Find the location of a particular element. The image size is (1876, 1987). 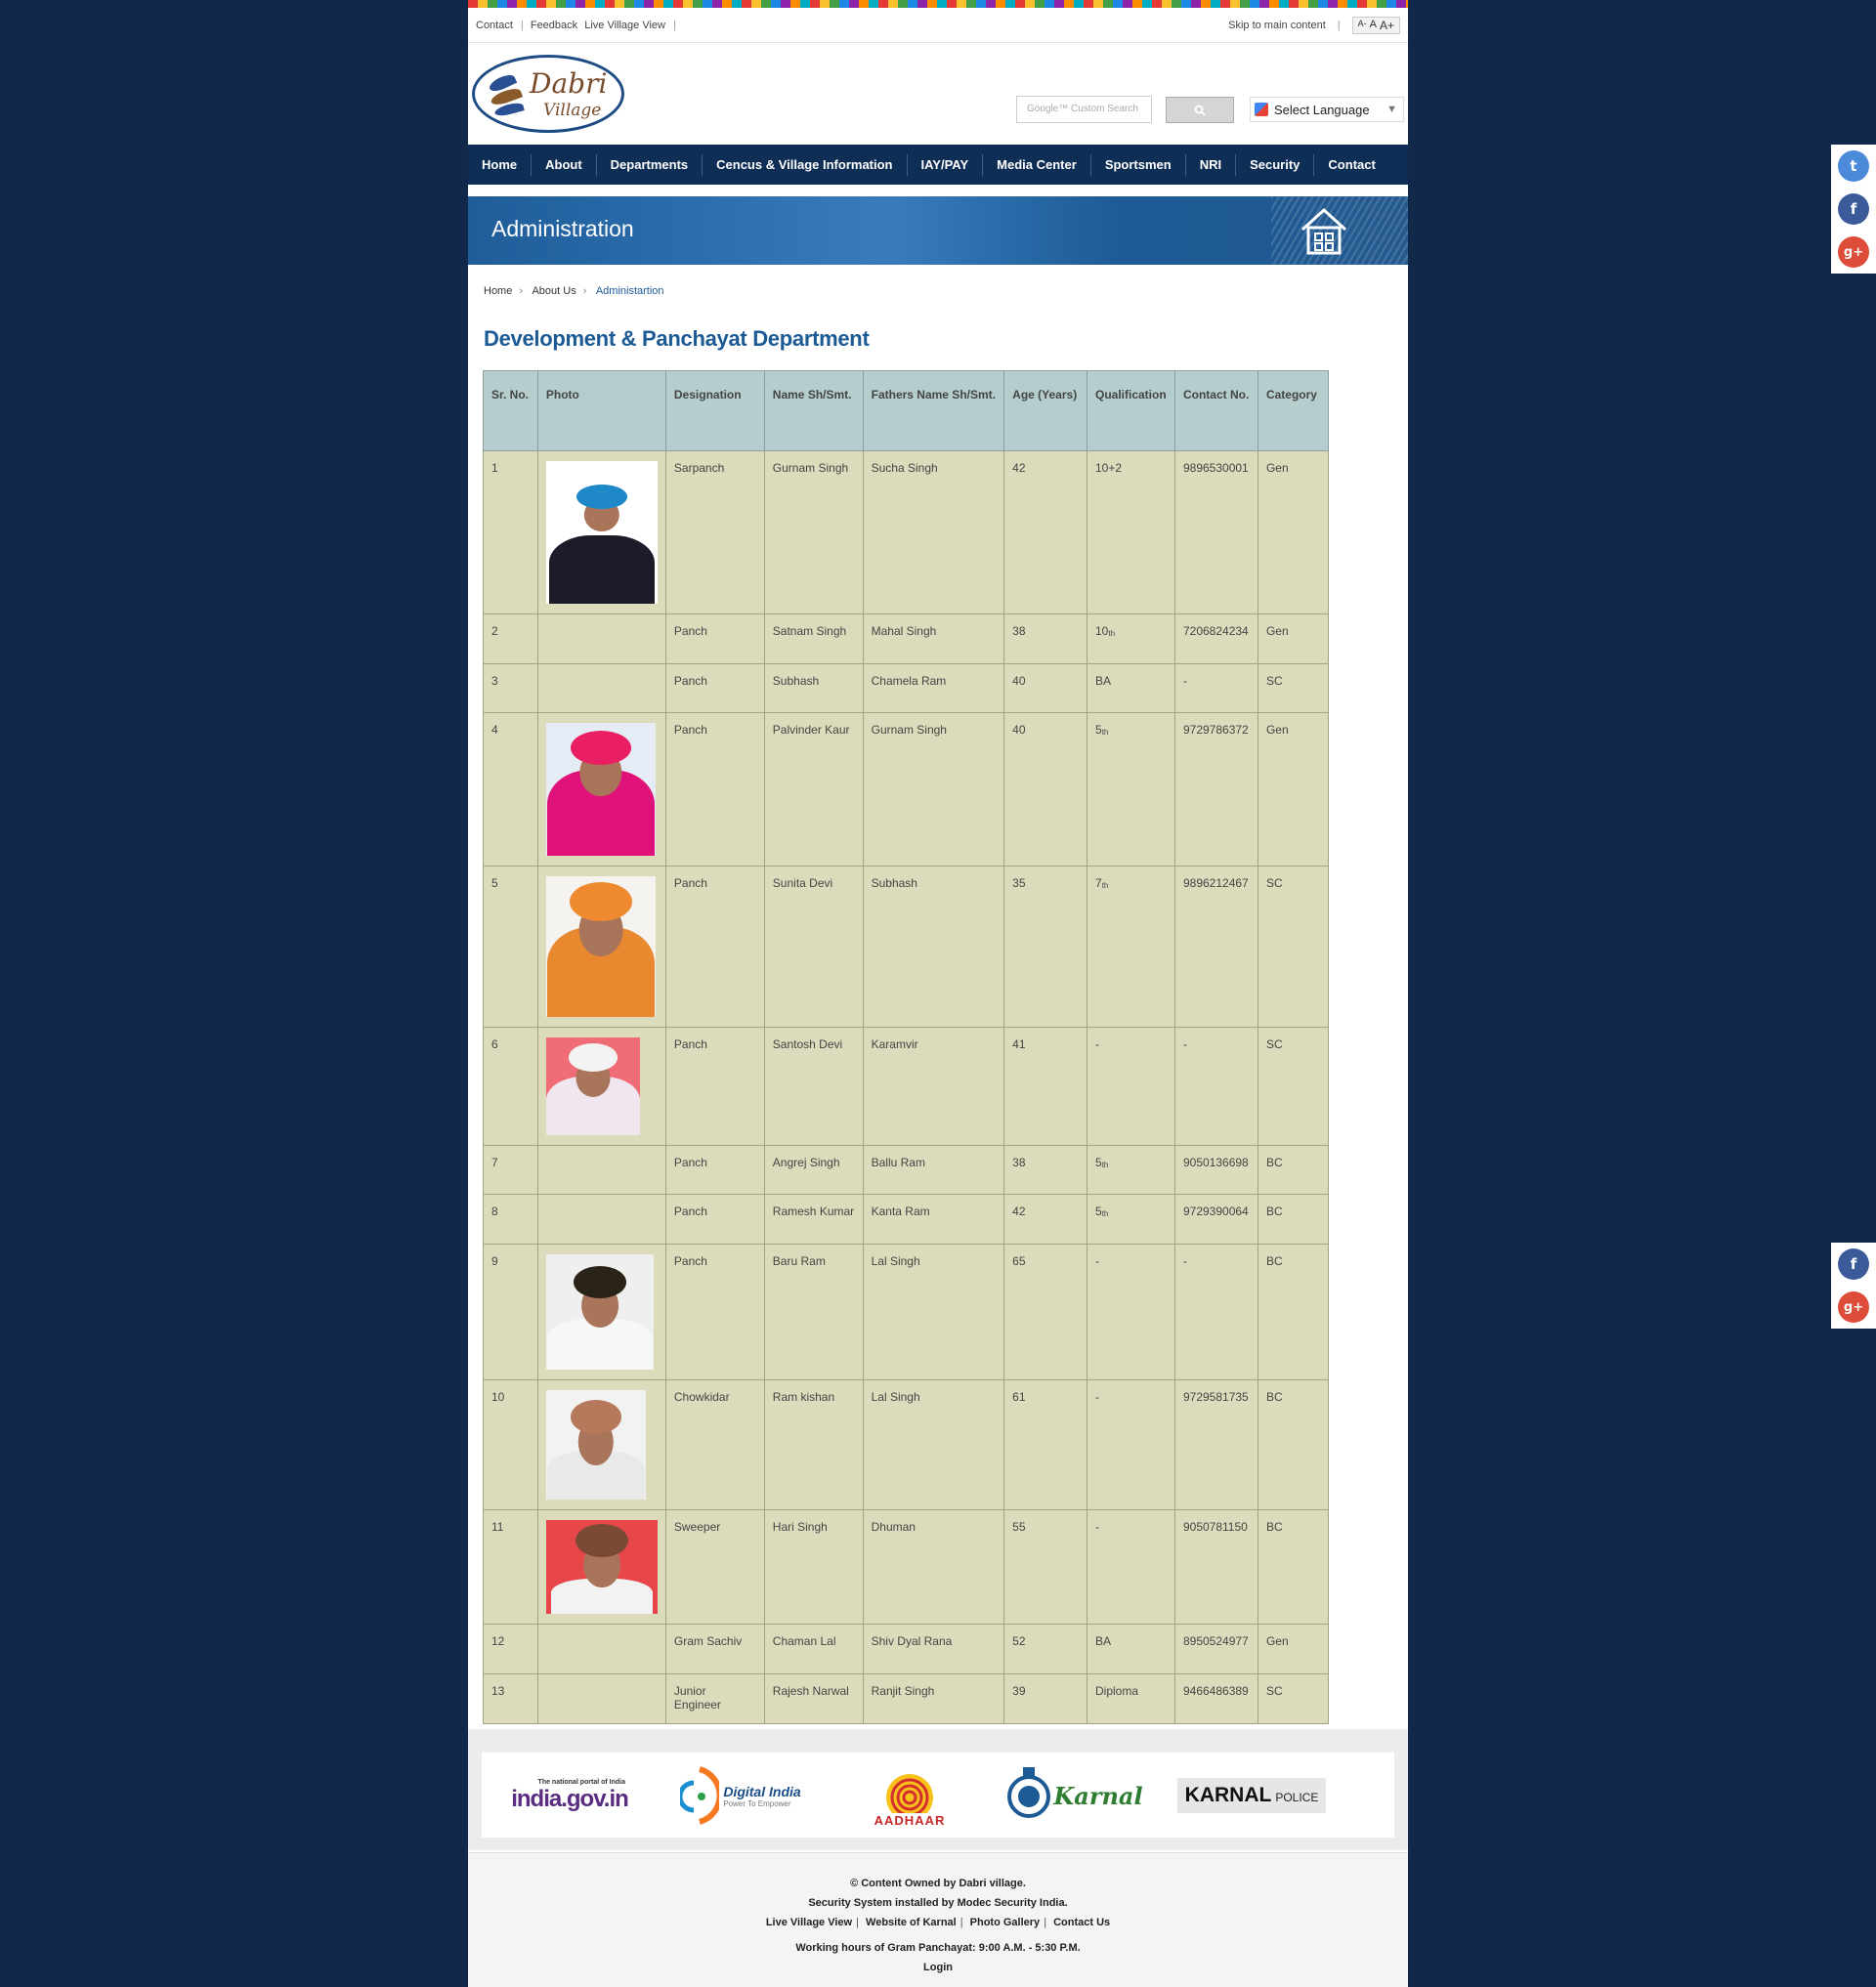

font-normal-button: A is located at coordinates (1373, 25).